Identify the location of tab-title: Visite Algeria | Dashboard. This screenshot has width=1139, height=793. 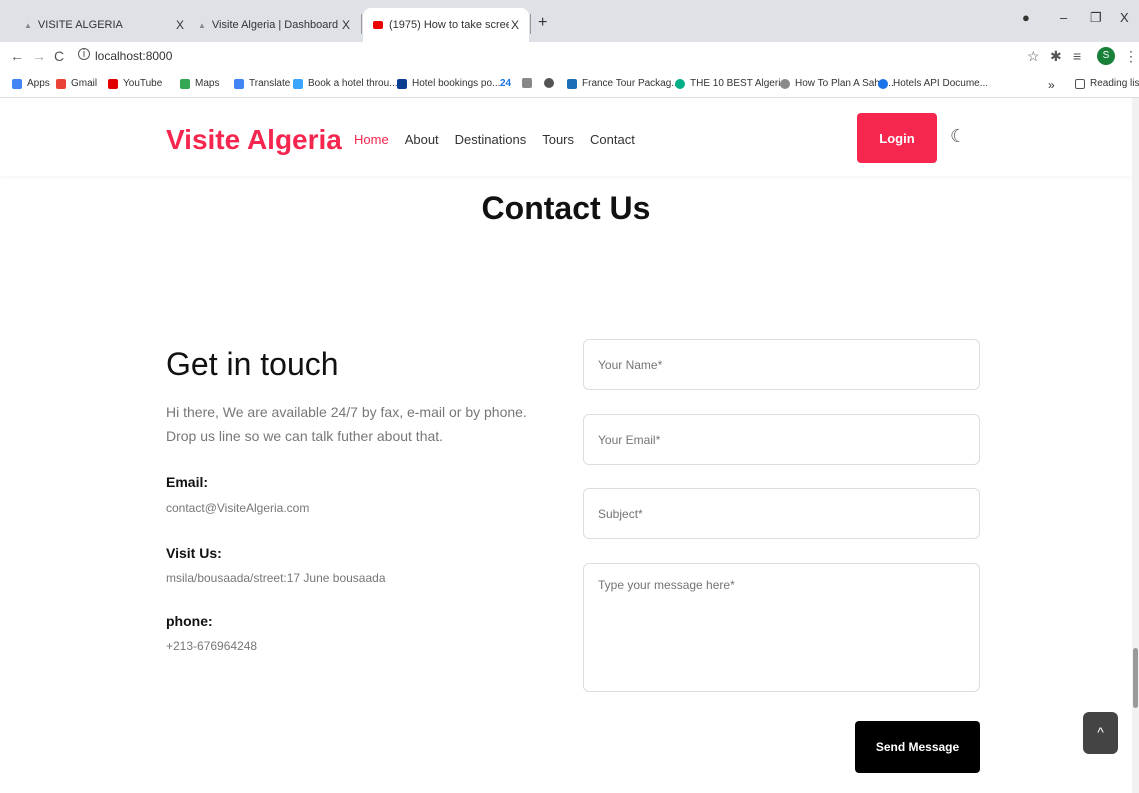
(275, 25).